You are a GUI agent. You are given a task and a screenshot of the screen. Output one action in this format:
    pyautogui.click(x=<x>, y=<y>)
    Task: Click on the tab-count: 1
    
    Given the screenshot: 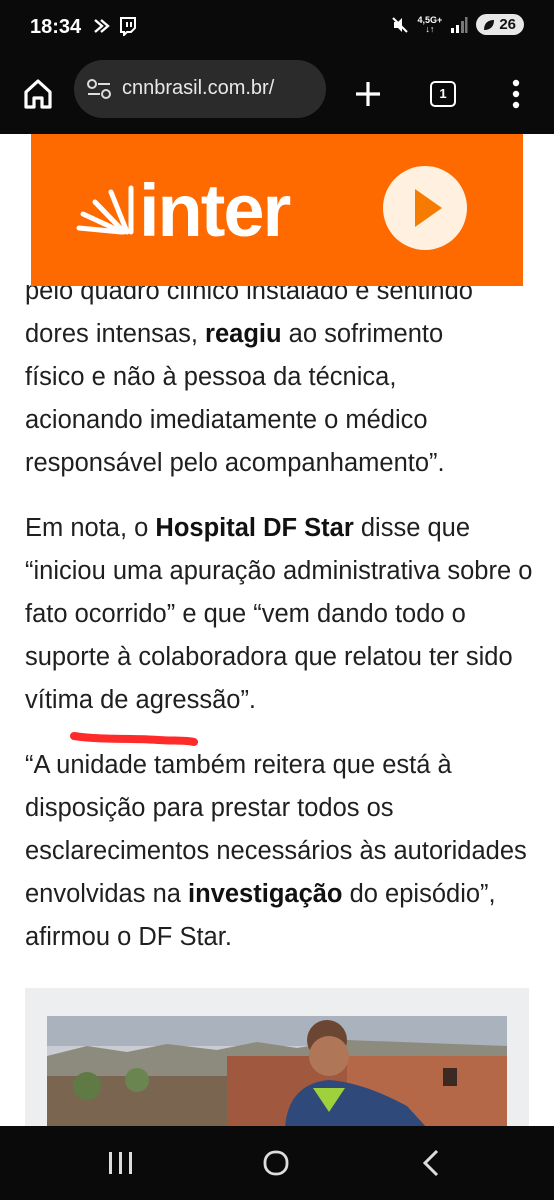 What is the action you would take?
    pyautogui.click(x=443, y=94)
    